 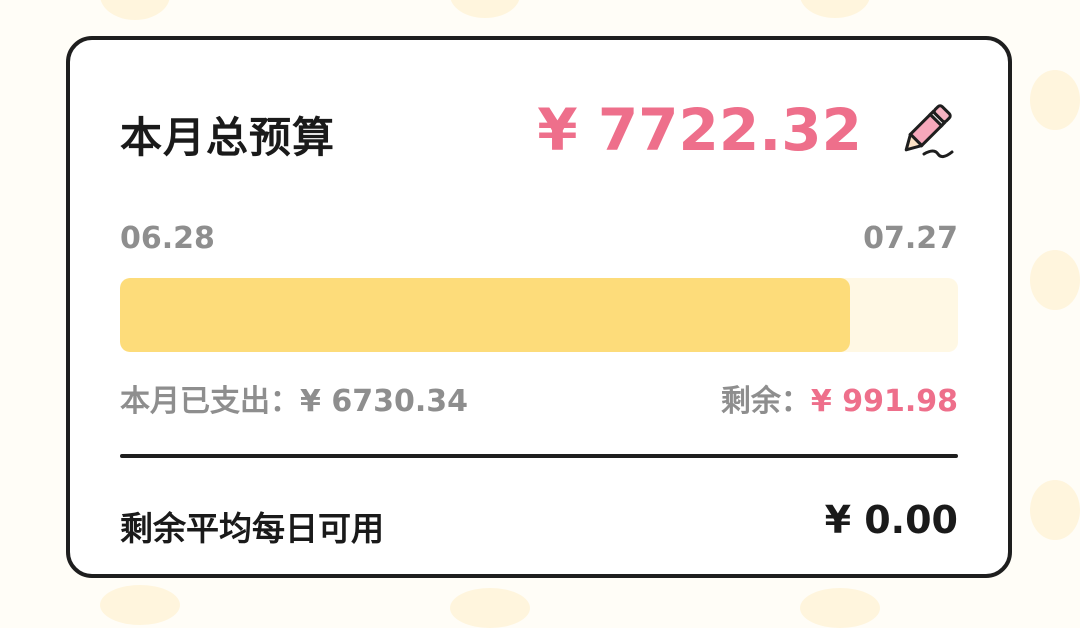 I want to click on period-end-date: 07.27, so click(x=910, y=238).